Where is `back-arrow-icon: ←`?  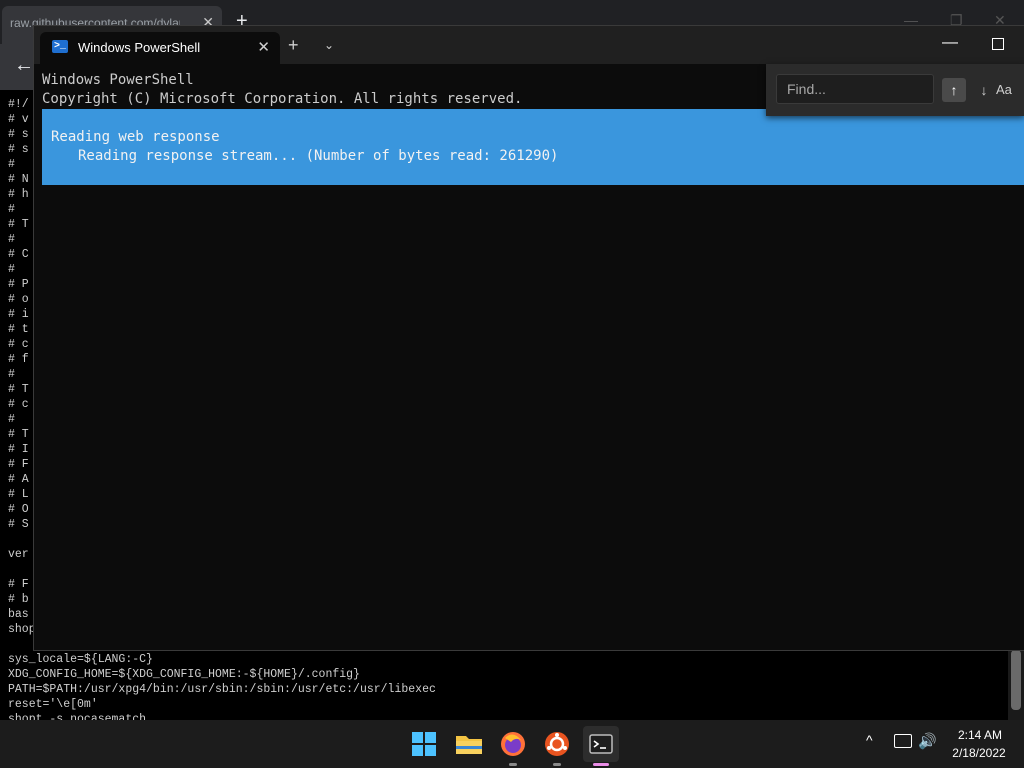
back-arrow-icon: ← is located at coordinates (24, 65).